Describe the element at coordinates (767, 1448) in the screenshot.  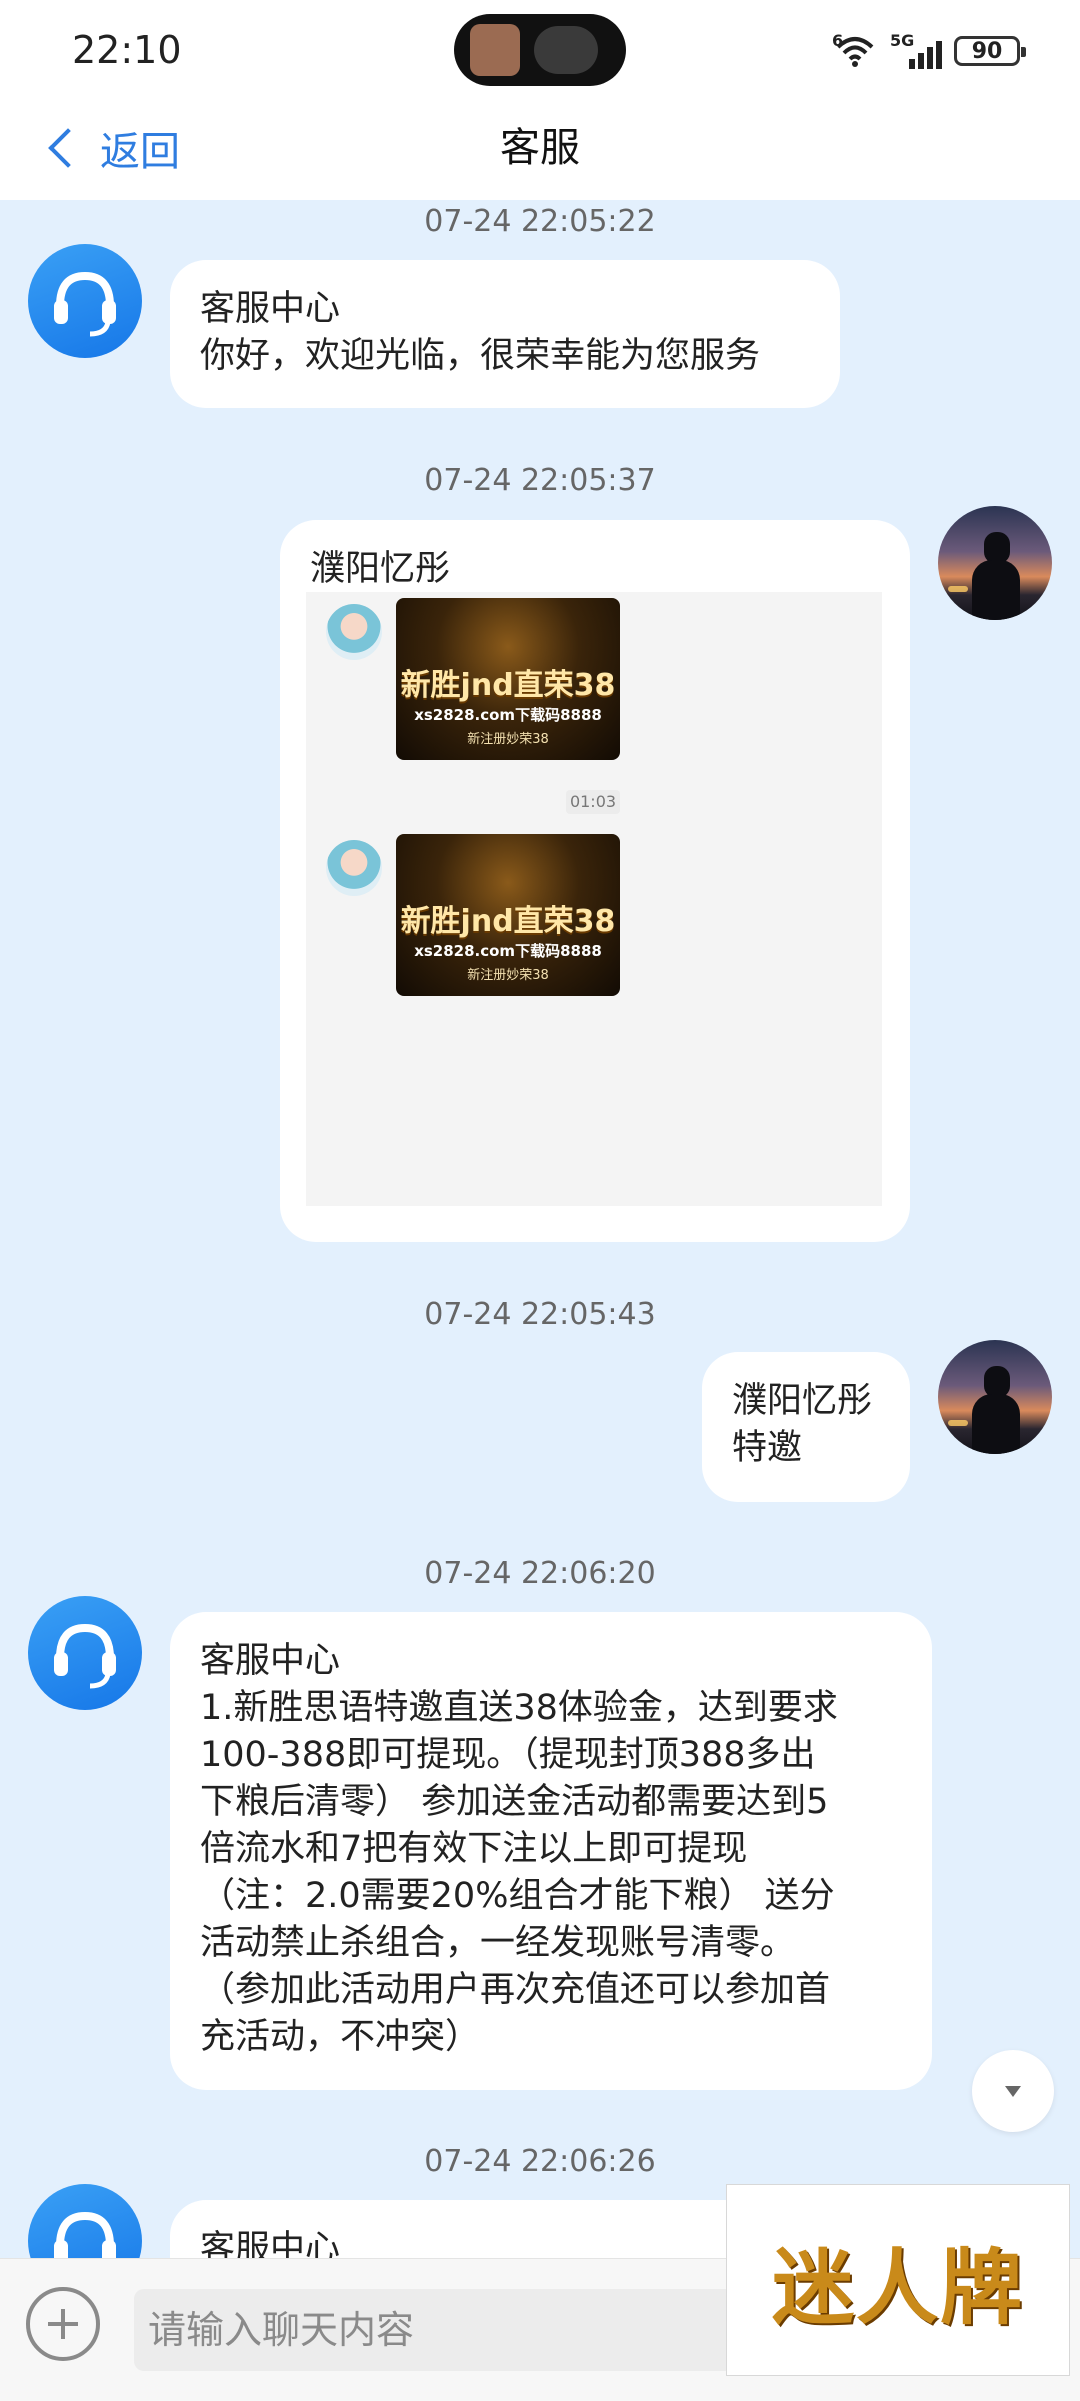
I see `message-text: 特邀` at that location.